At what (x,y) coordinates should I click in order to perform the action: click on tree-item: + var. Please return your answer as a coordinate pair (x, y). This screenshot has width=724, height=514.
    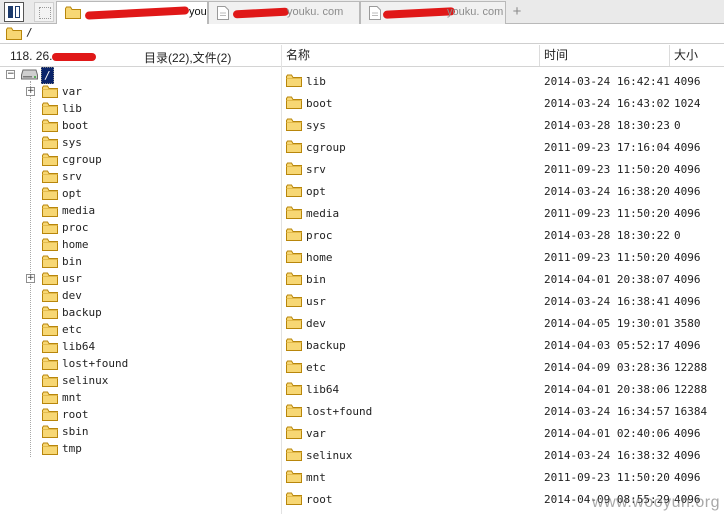
    Looking at the image, I should click on (141, 92).